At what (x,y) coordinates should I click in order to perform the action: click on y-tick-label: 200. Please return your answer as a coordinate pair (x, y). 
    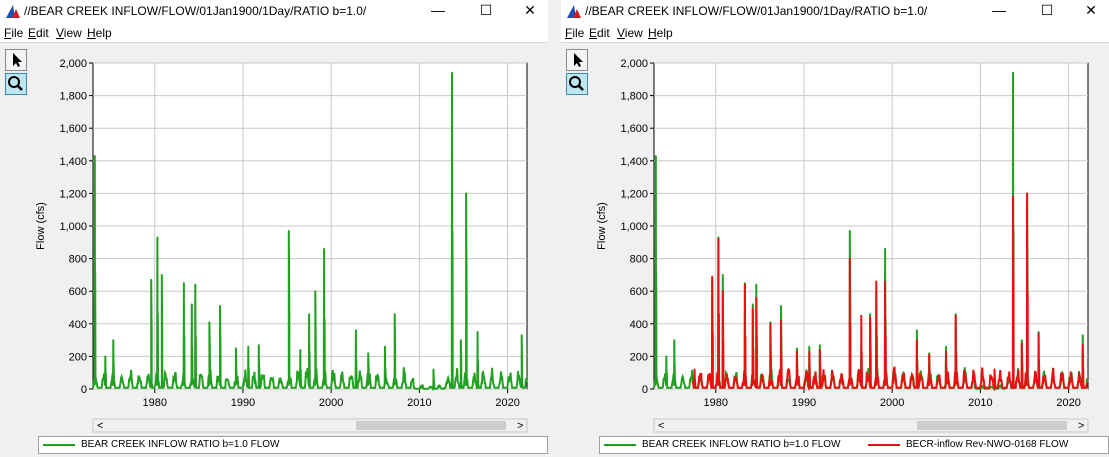
    Looking at the image, I should click on (78, 357).